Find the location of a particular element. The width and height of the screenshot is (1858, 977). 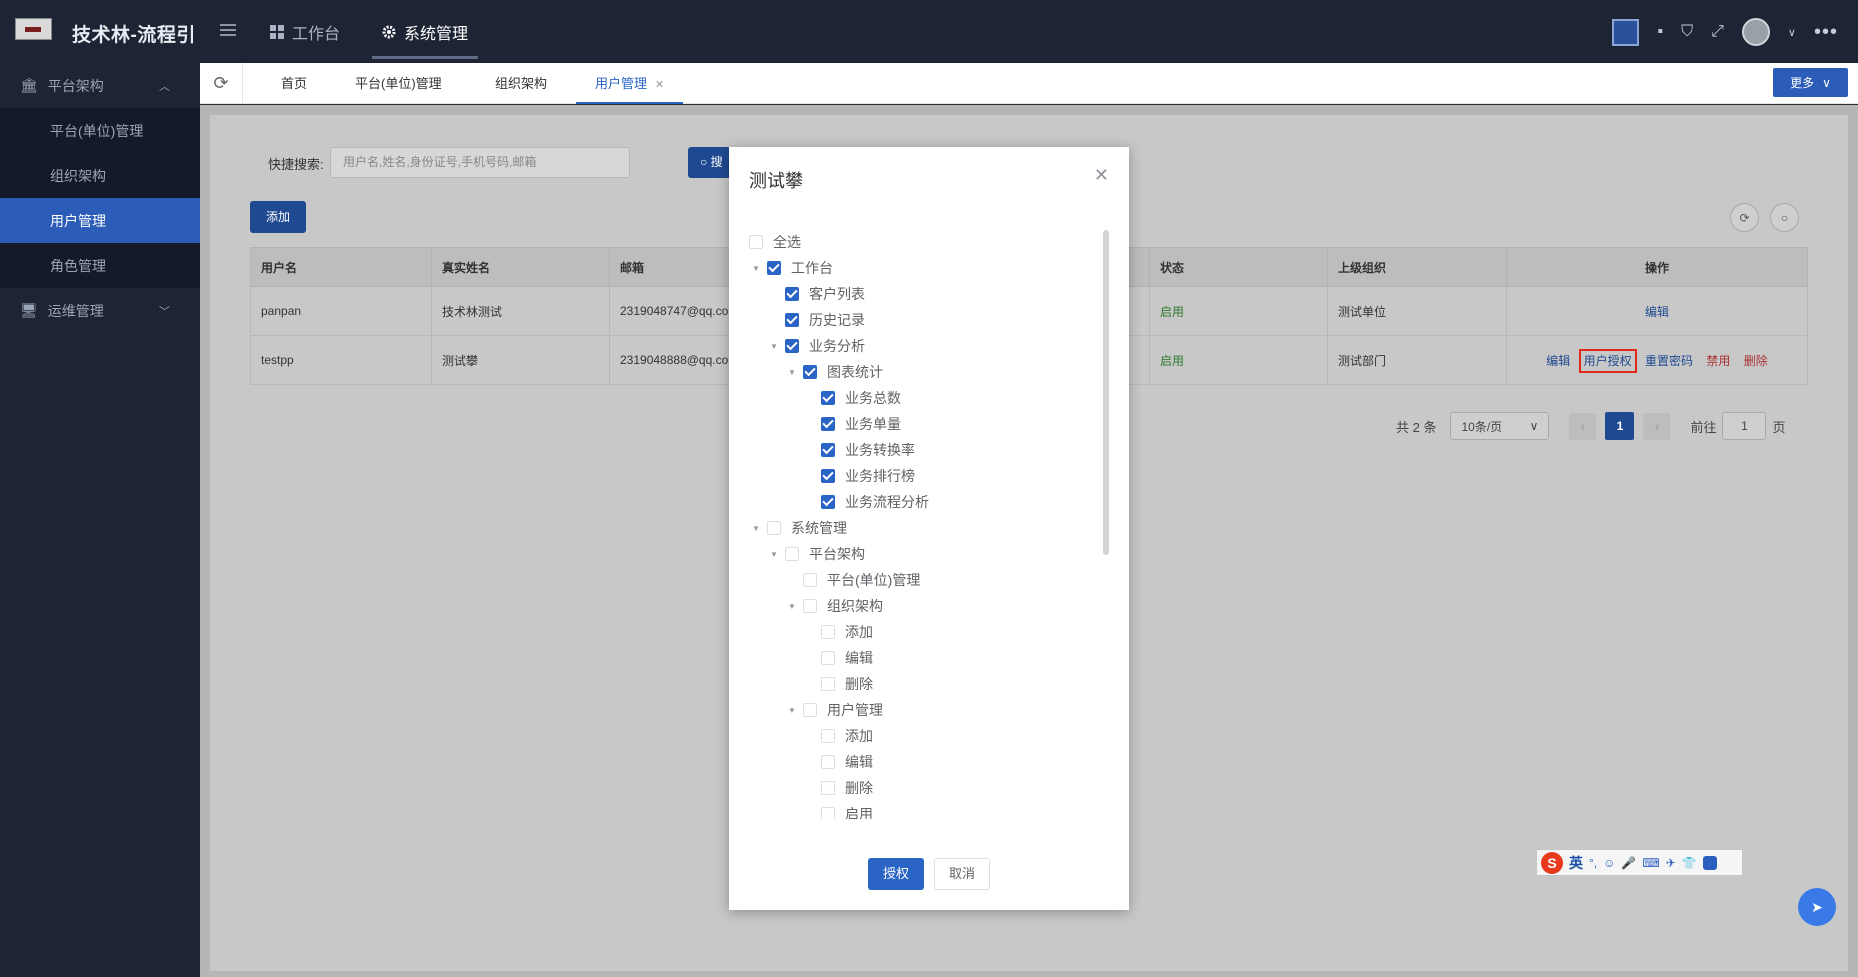

tree-node: ▼ 系统管理 is located at coordinates (914, 528).